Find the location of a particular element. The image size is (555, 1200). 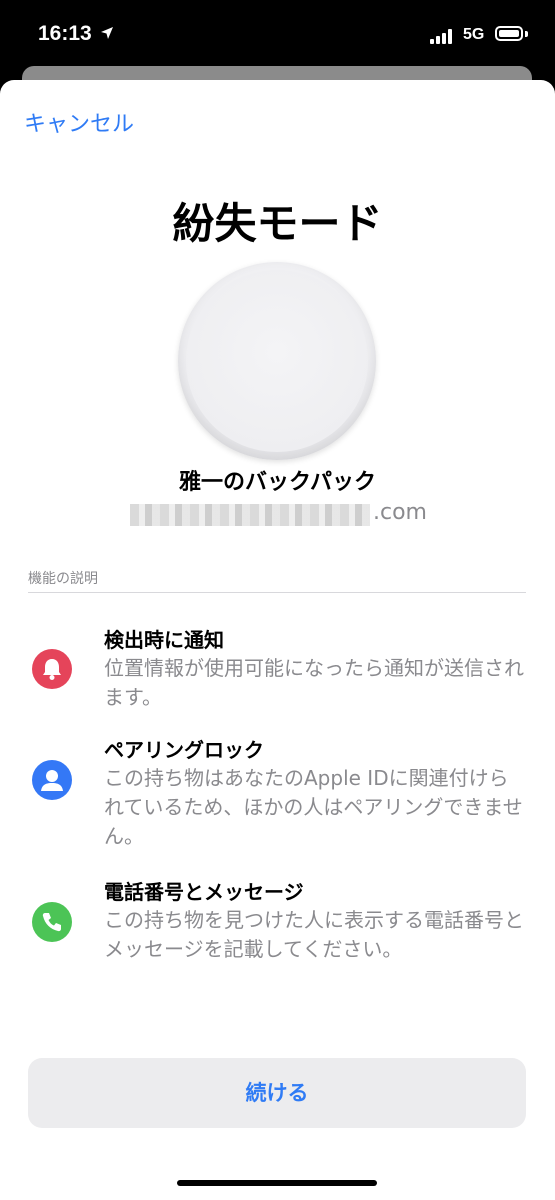

status-time: 16:13 is located at coordinates (65, 33).